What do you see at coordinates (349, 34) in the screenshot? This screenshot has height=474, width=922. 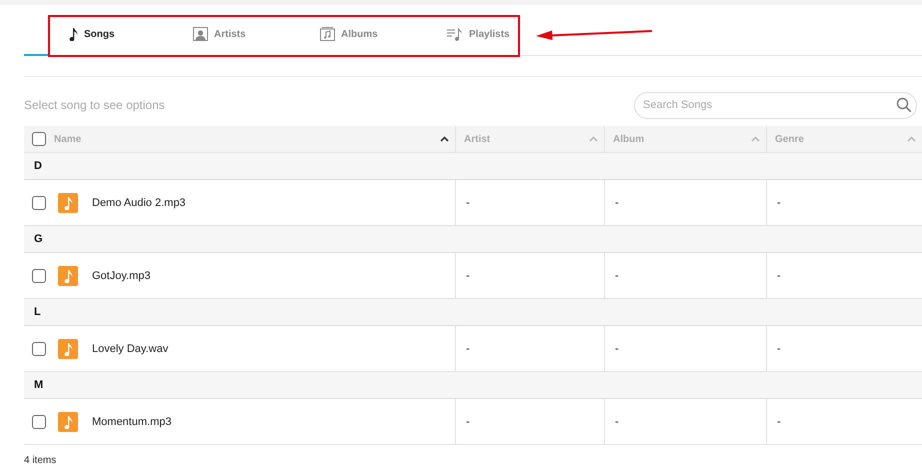 I see `tab: Albums` at bounding box center [349, 34].